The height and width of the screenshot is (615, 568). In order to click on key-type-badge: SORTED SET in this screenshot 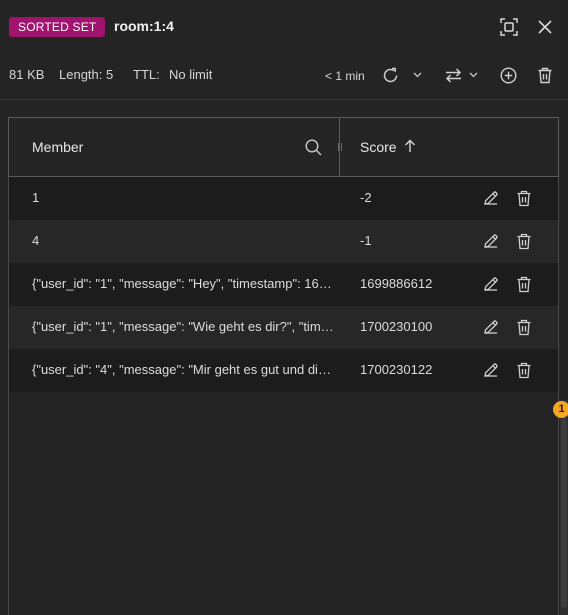, I will do `click(57, 27)`.